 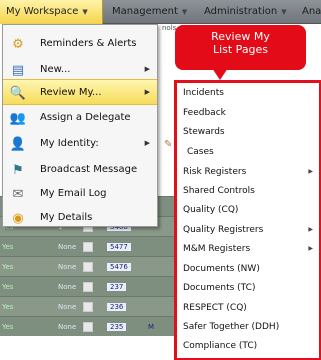 What do you see at coordinates (200, 152) in the screenshot?
I see `submenu-item-cases: Cases` at bounding box center [200, 152].